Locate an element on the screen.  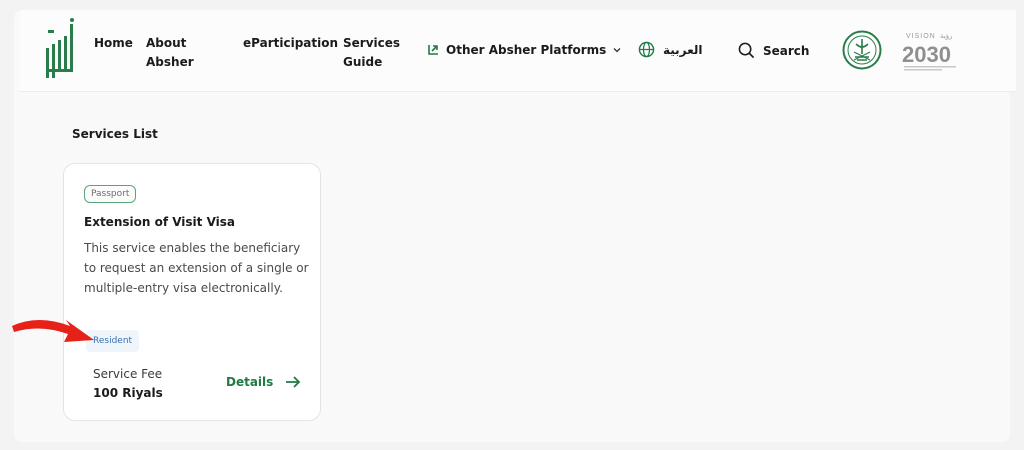
search-icon is located at coordinates (746, 50).